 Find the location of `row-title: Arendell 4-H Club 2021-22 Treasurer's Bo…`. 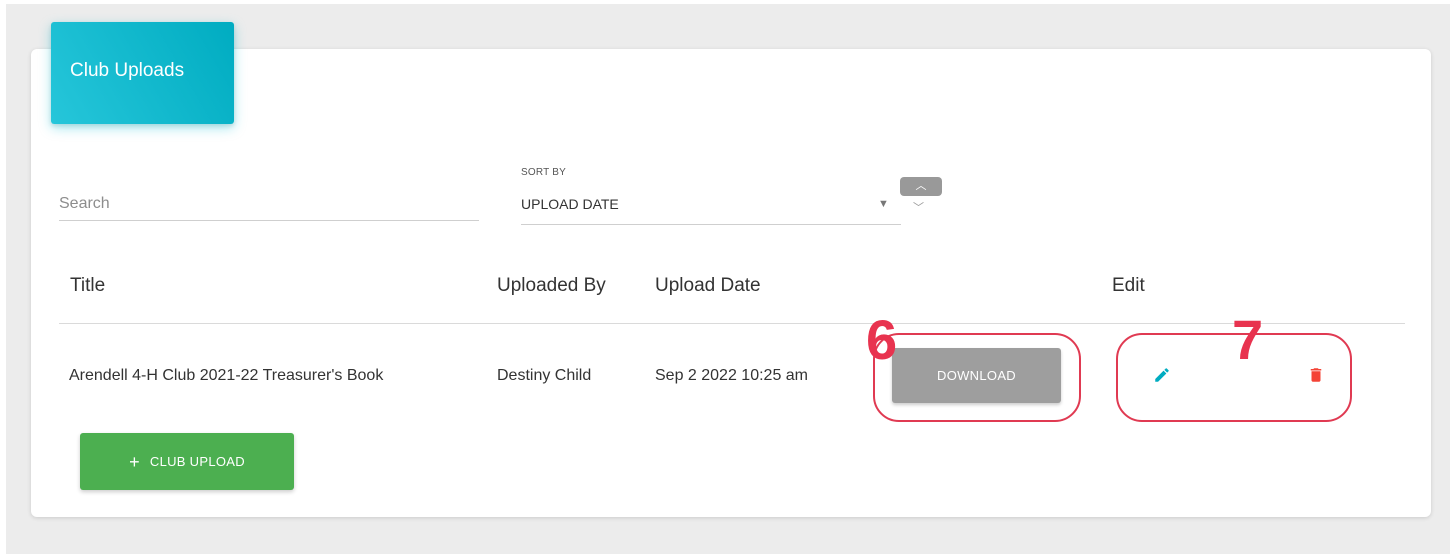

row-title: Arendell 4-H Club 2021-22 Treasurer's Bo… is located at coordinates (226, 375).